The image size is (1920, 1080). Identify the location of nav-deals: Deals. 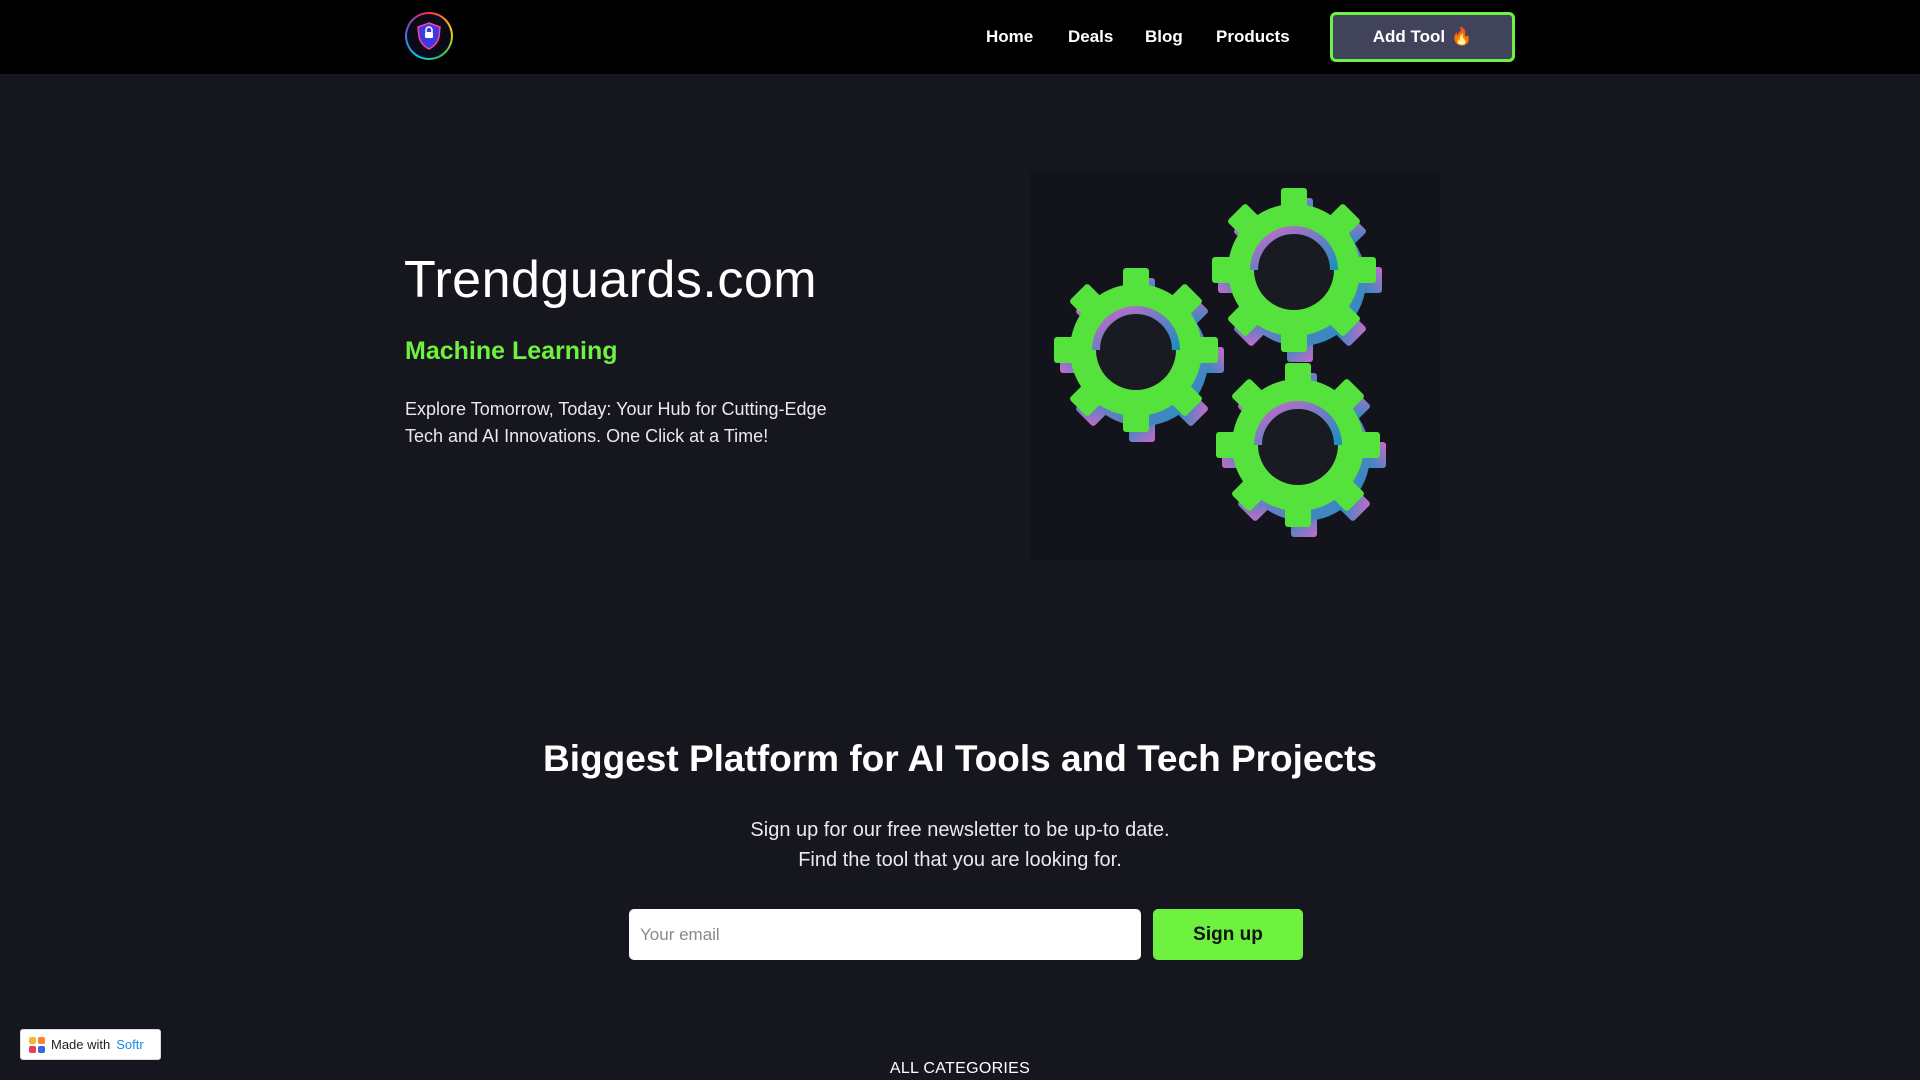
(1090, 37).